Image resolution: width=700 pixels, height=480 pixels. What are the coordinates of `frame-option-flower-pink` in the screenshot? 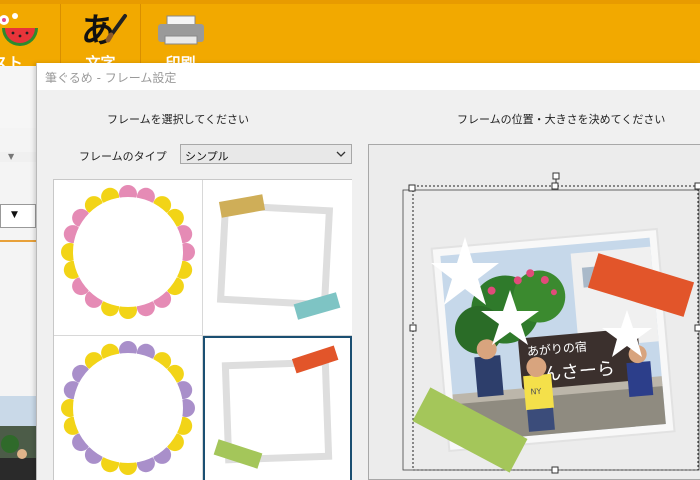 It's located at (128, 258).